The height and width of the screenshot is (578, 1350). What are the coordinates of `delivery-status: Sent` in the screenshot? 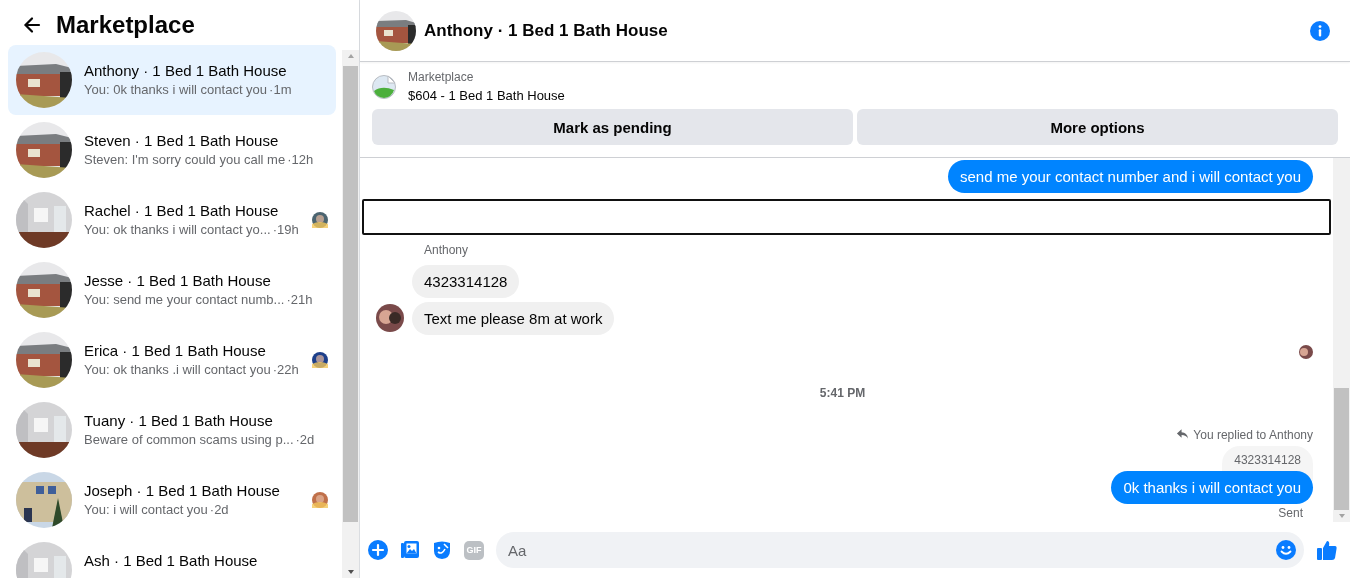 It's located at (1291, 513).